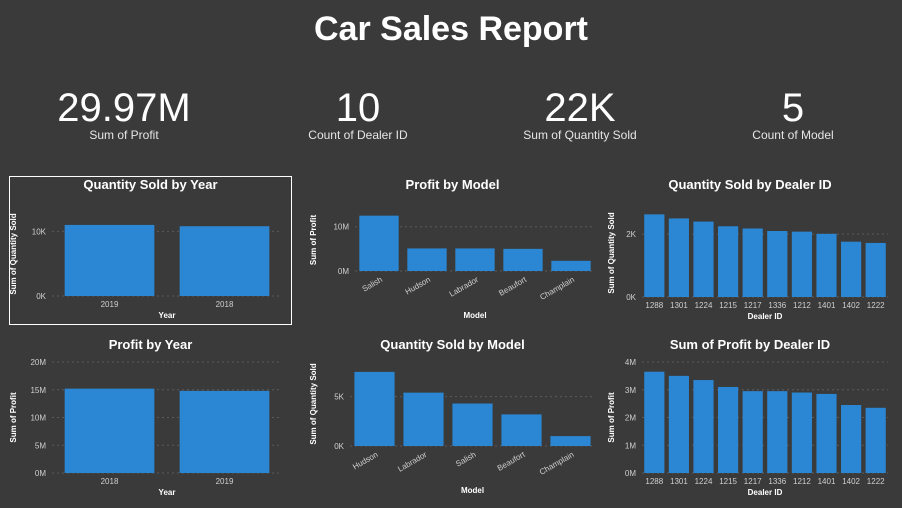 Image resolution: width=902 pixels, height=508 pixels. What do you see at coordinates (728, 305) in the screenshot?
I see `x-tick-label: 1215` at bounding box center [728, 305].